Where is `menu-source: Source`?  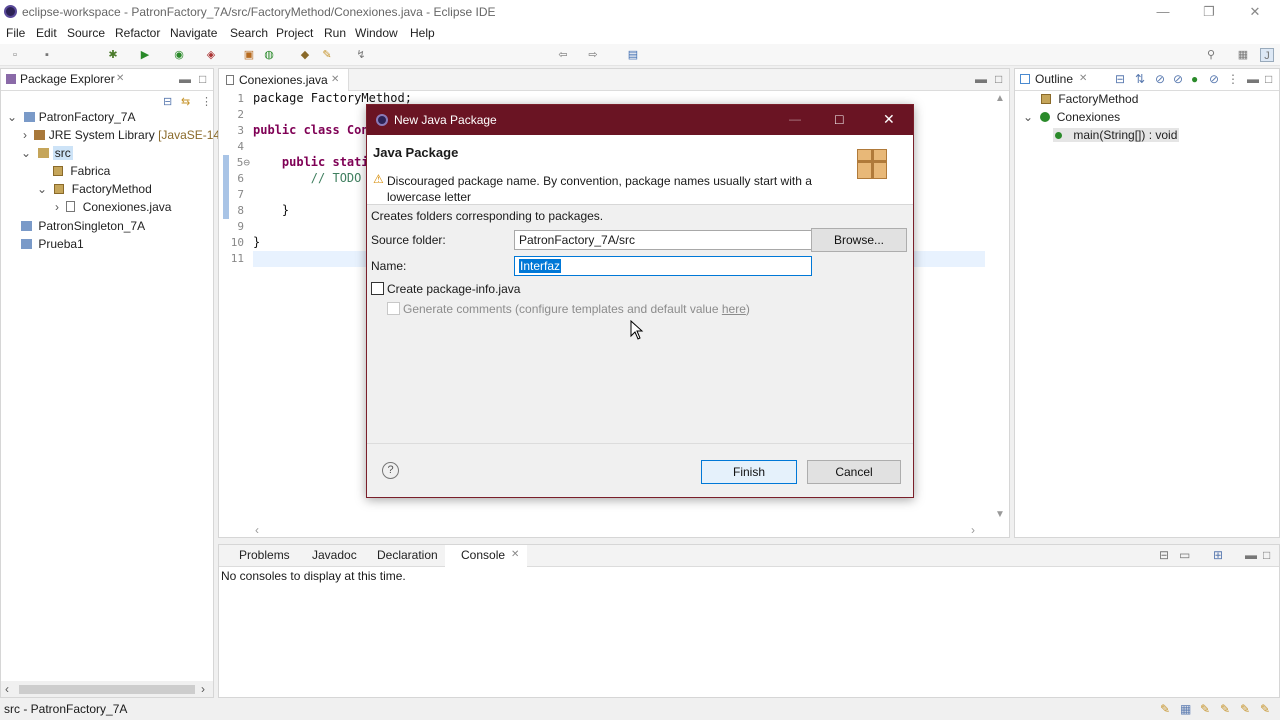 menu-source: Source is located at coordinates (86, 33).